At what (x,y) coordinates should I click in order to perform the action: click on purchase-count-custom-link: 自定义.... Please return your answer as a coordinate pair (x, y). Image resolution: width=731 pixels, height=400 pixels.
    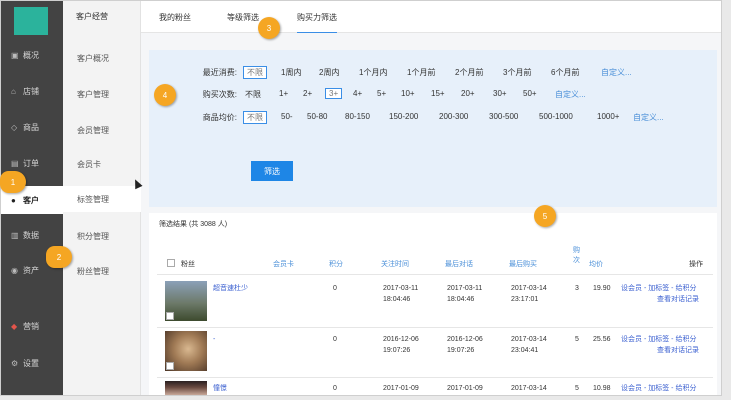
    Looking at the image, I should click on (570, 94).